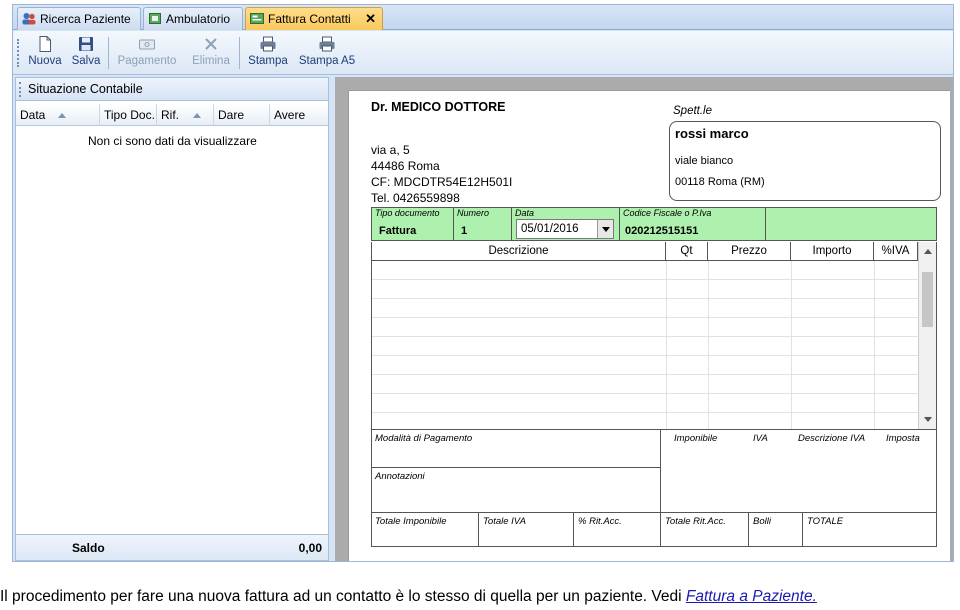 The image size is (960, 610). Describe the element at coordinates (155, 18) in the screenshot. I see `clinic-icon` at that location.